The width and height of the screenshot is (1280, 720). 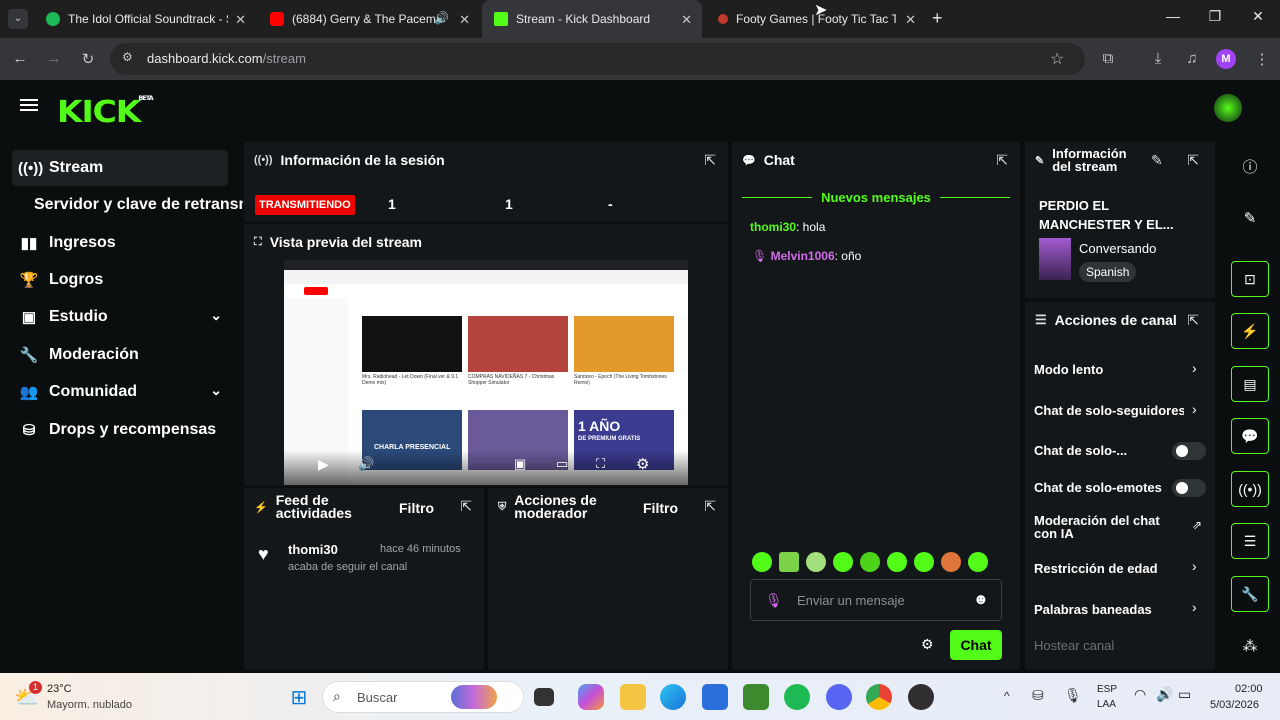 I want to click on sidebar-item-server-key: Servidor y clave de retransm, so click(x=135, y=205).